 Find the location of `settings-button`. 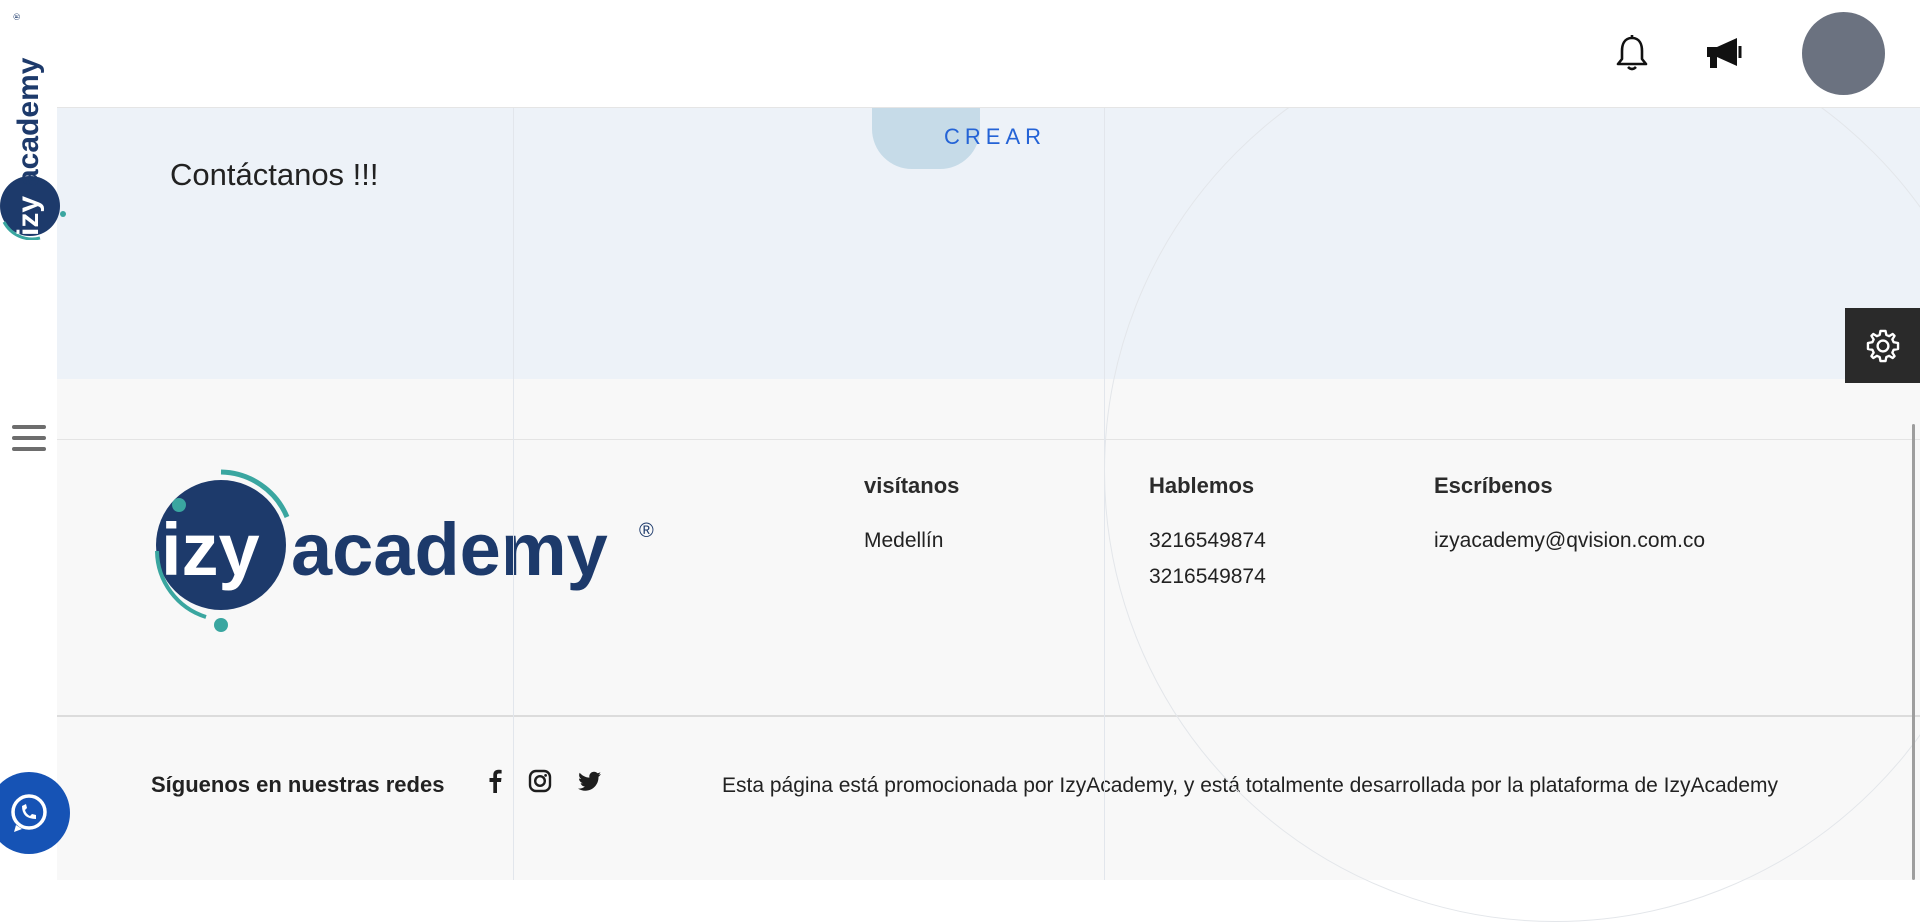

settings-button is located at coordinates (1882, 345).